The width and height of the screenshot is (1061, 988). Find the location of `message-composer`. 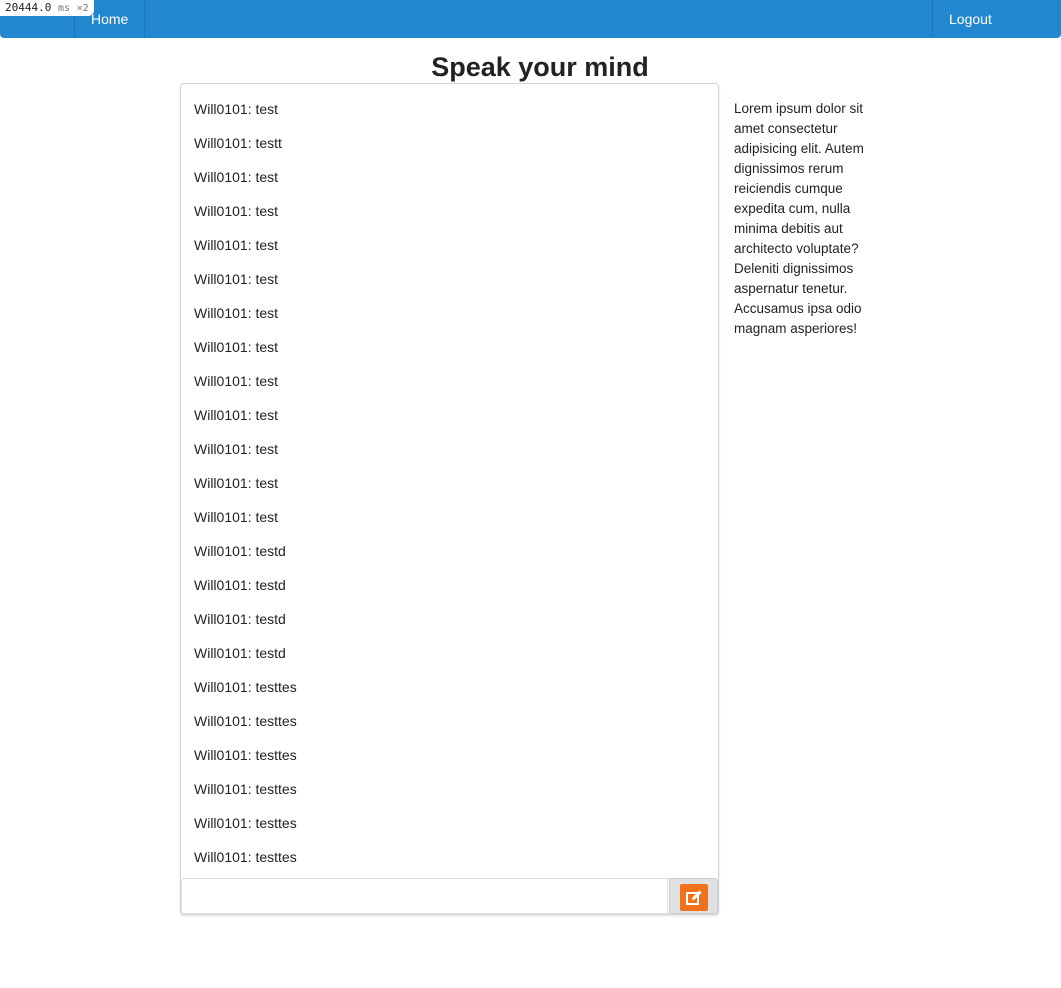

message-composer is located at coordinates (449, 896).